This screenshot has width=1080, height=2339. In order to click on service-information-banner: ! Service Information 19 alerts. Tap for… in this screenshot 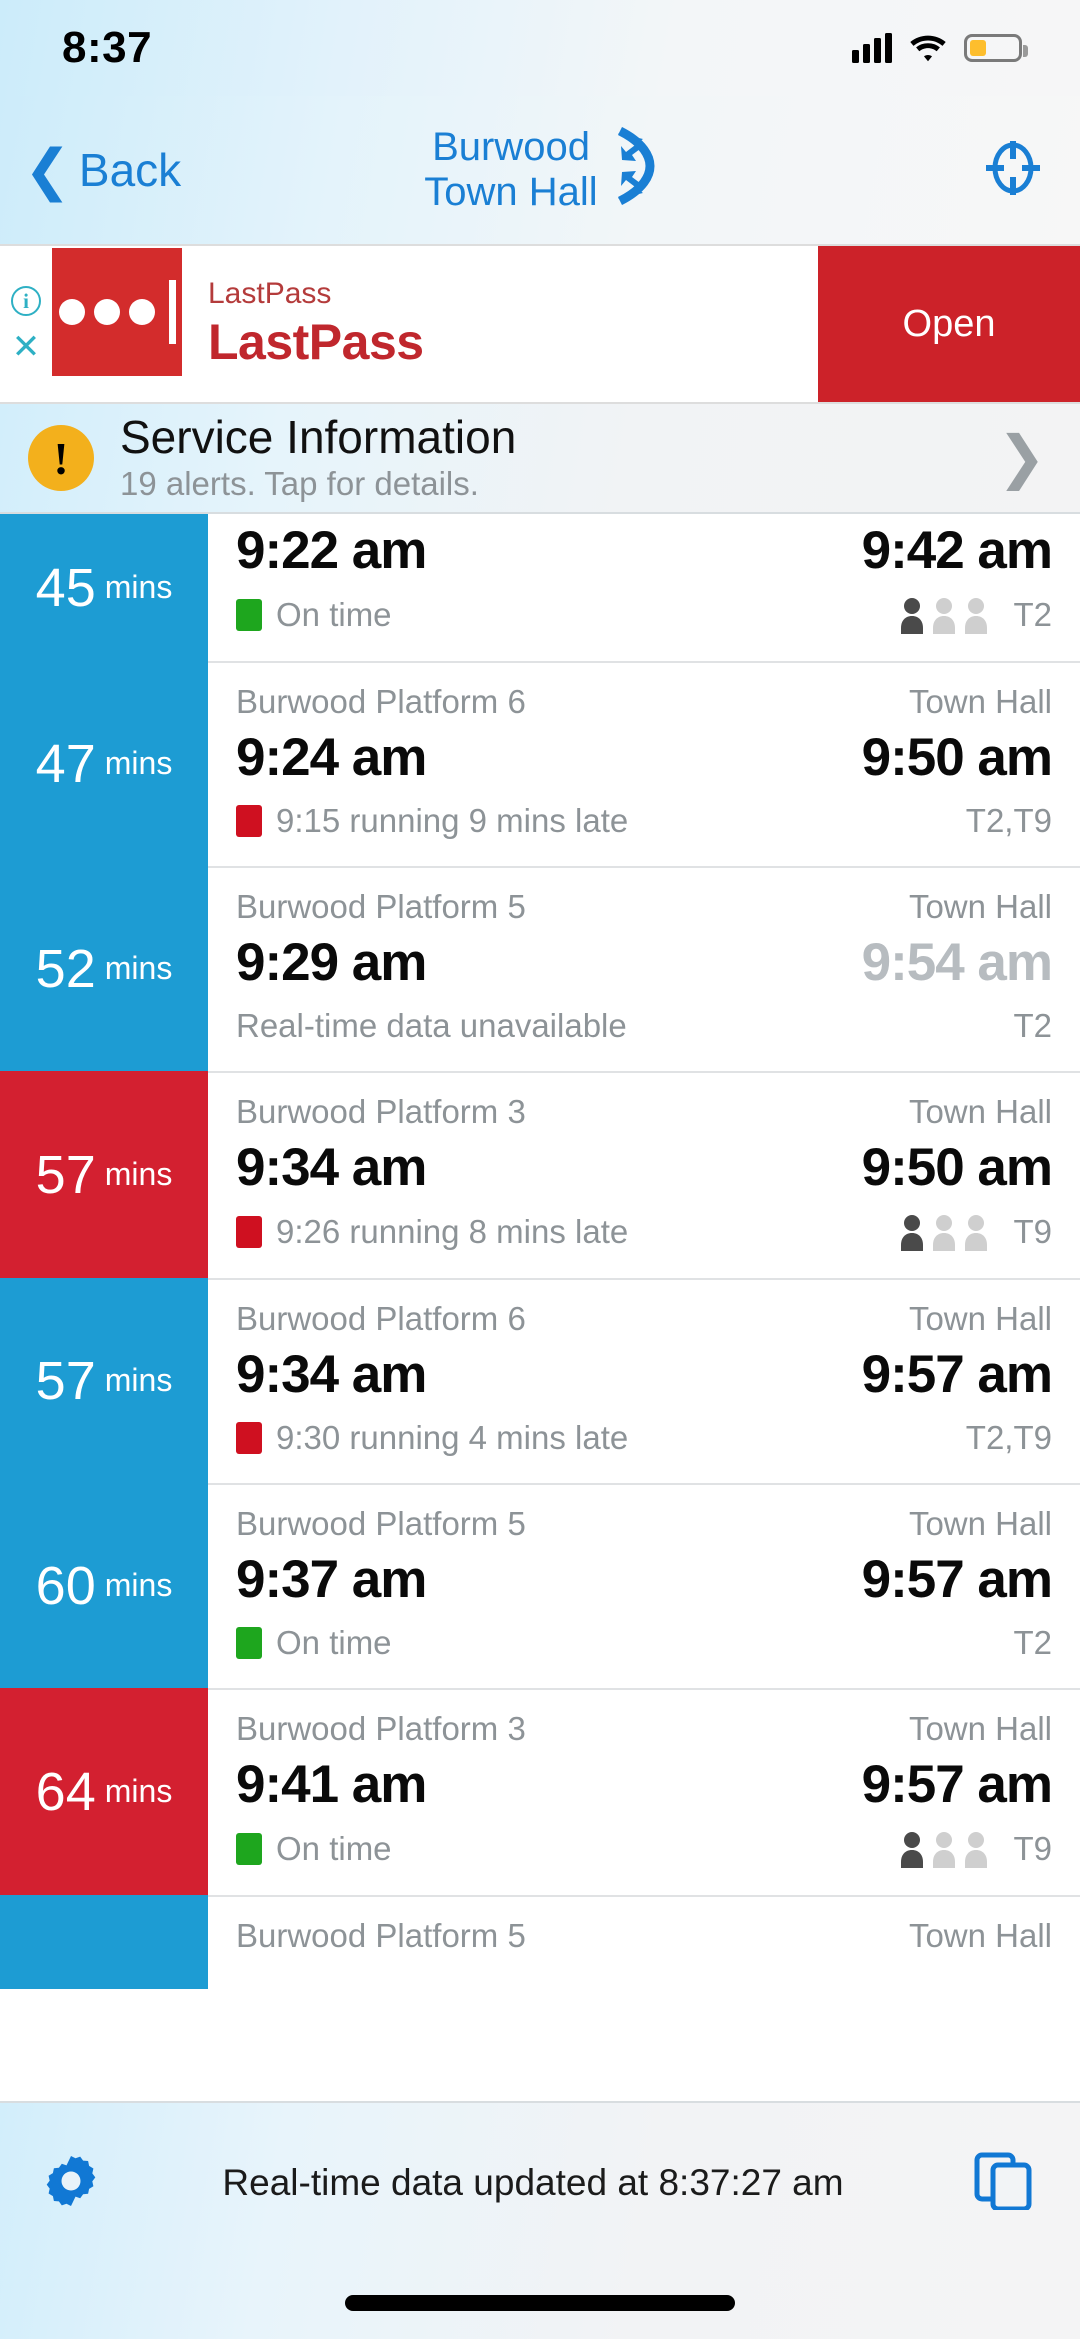, I will do `click(540, 459)`.